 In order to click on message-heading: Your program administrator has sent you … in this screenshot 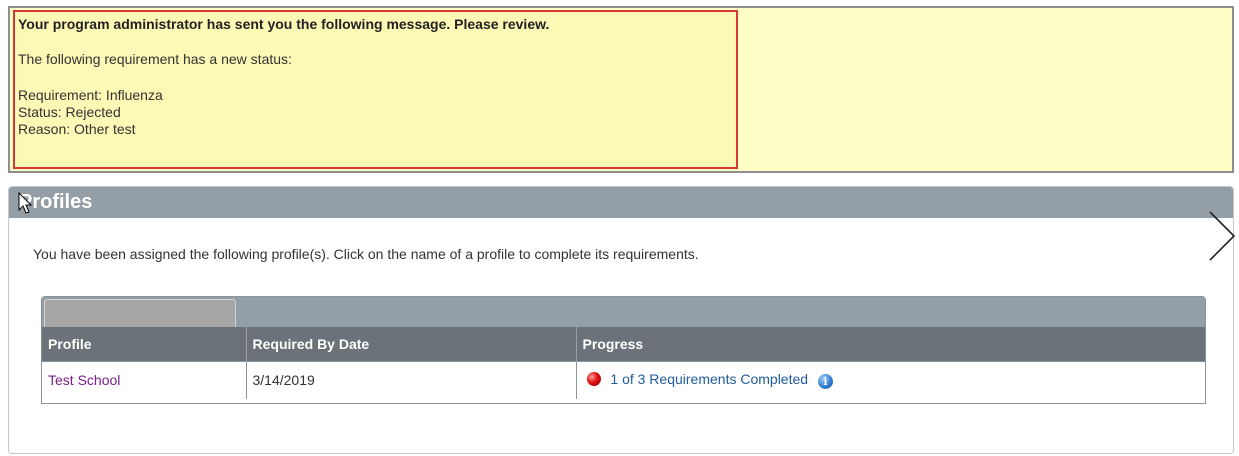, I will do `click(284, 24)`.